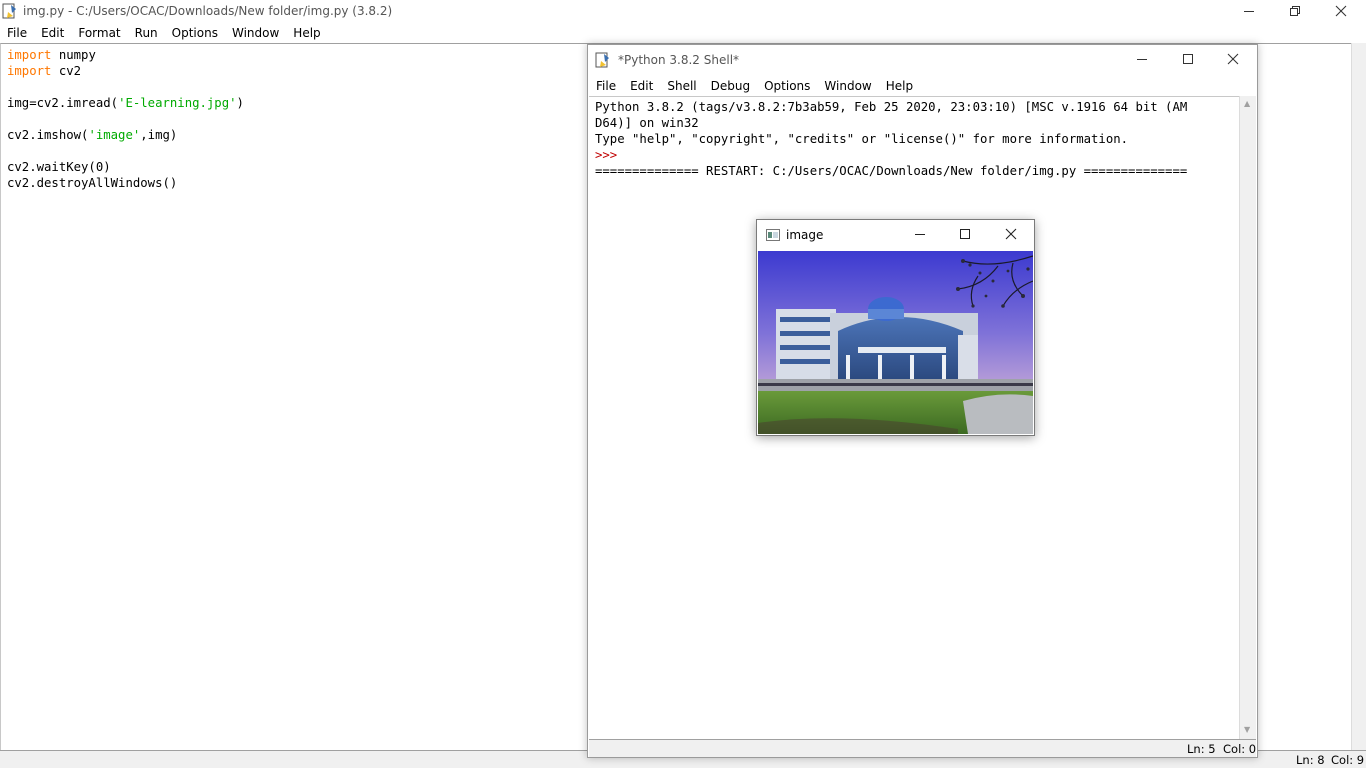 This screenshot has height=768, width=1366. I want to click on code-line: cv2.waitKey(0), so click(59, 167).